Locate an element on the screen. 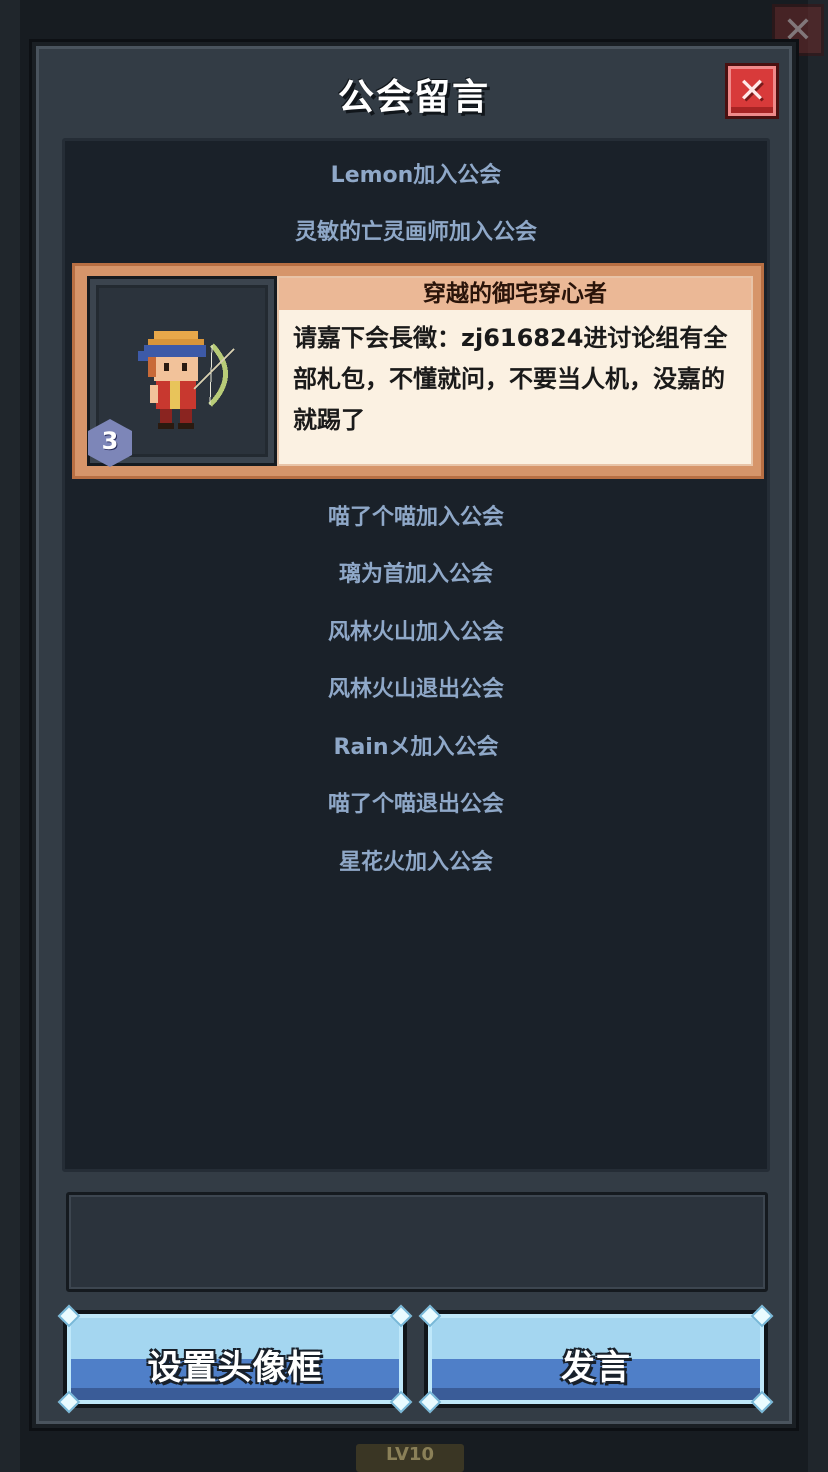  dialog-title: 公会留言 is located at coordinates (413, 97).